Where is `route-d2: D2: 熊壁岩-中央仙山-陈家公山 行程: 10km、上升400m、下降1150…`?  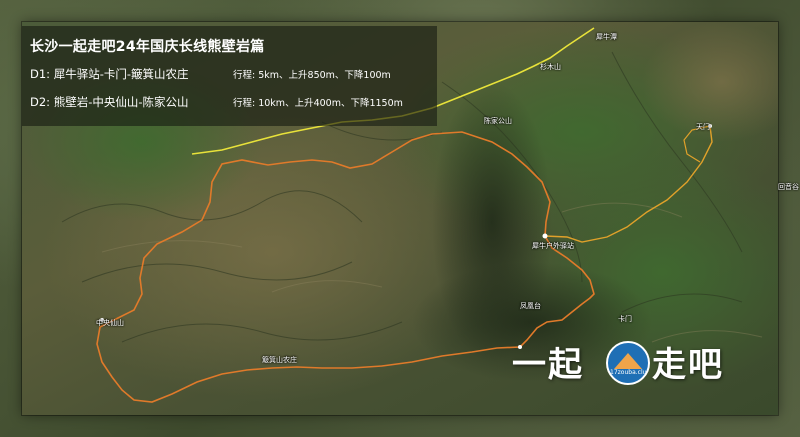
route-d2: D2: 熊壁岩-中央仙山-陈家公山 行程: 10km、上升400m、下降1150… is located at coordinates (232, 102).